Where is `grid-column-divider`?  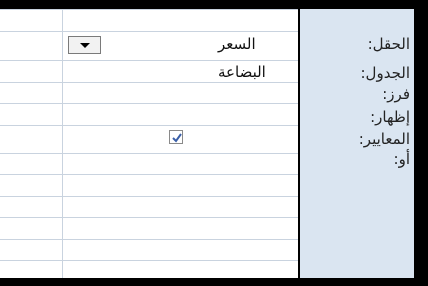 grid-column-divider is located at coordinates (62, 143).